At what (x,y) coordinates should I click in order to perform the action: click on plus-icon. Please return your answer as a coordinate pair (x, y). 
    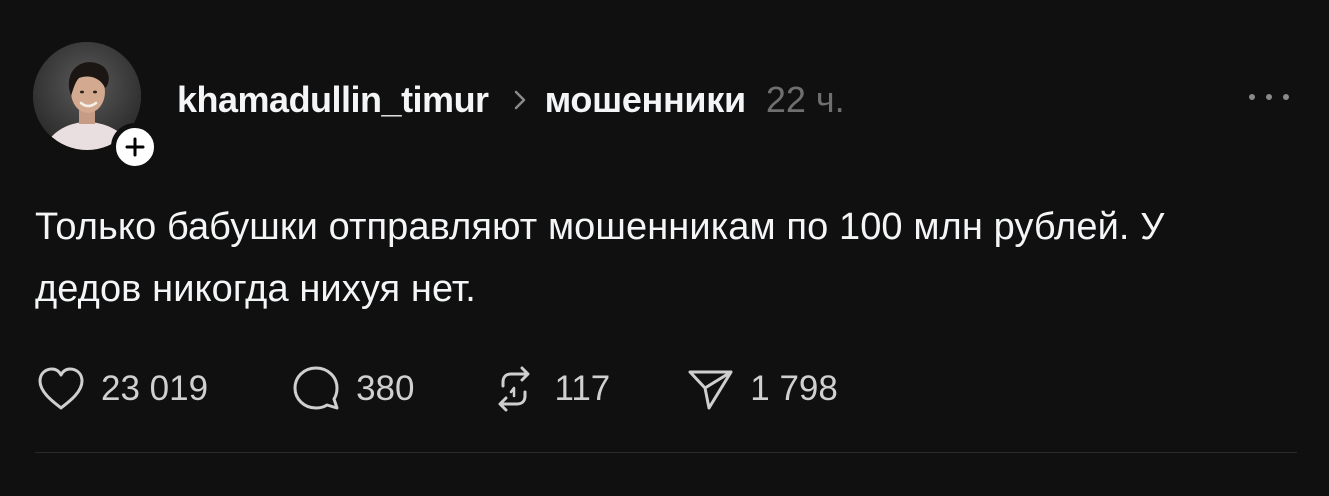
    Looking at the image, I should click on (135, 147).